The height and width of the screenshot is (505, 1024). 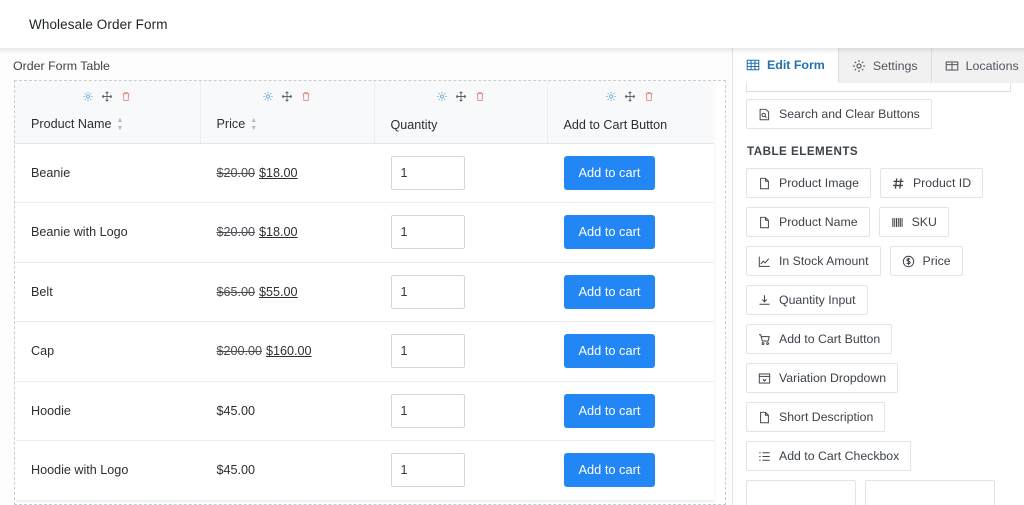 I want to click on table-row: Hoodie $45.00 Add to cart, so click(x=364, y=411).